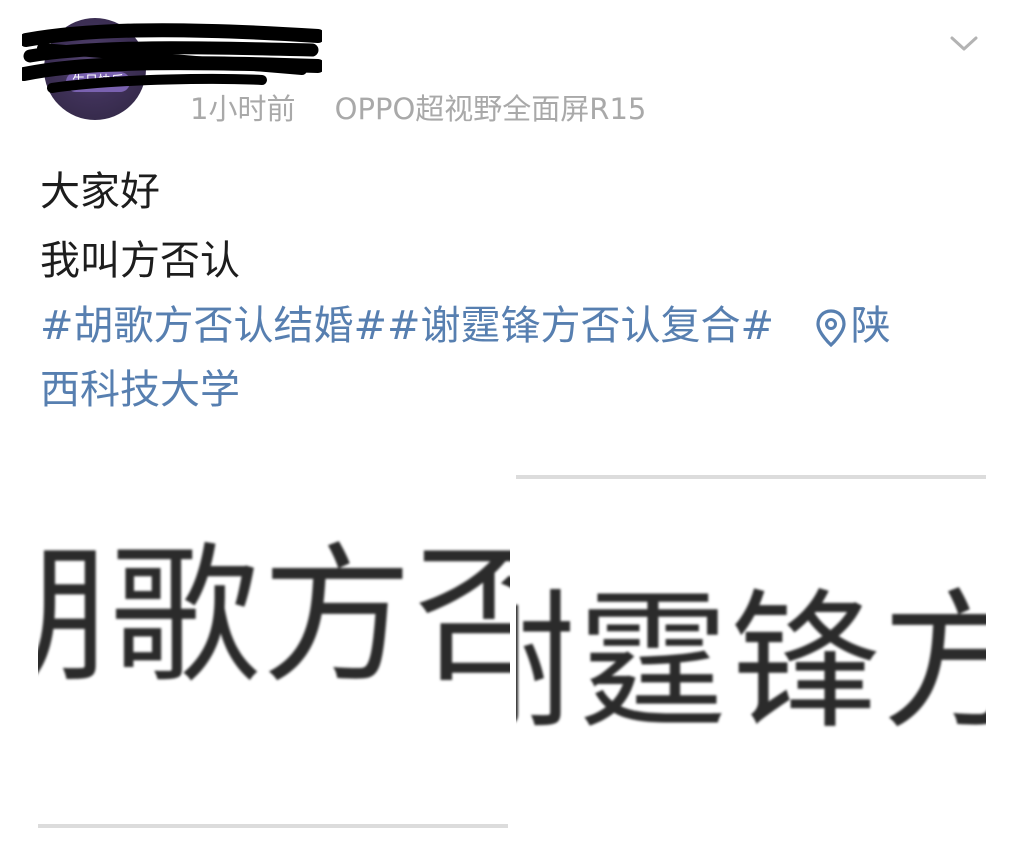 Image resolution: width=1024 pixels, height=862 pixels. I want to click on post-device: OPPO超视野全面屏R15, so click(491, 109).